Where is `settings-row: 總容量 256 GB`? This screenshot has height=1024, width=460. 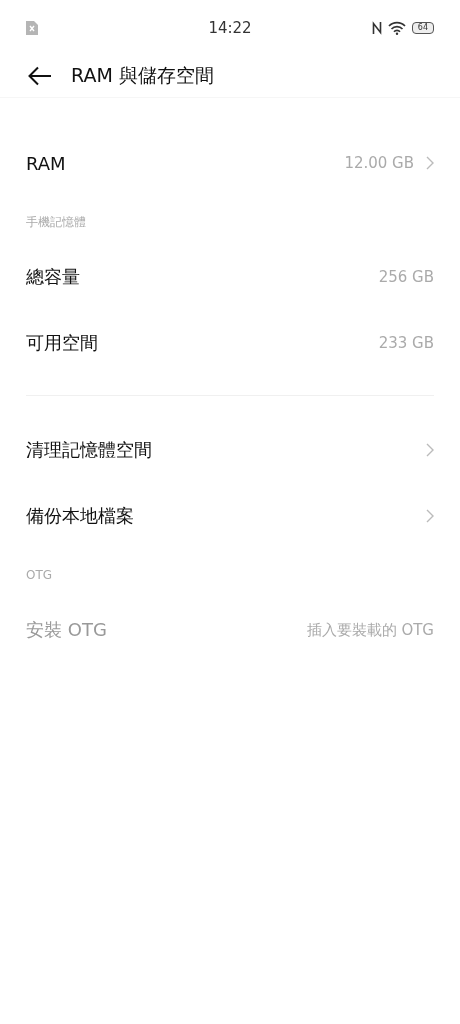
settings-row: 總容量 256 GB is located at coordinates (230, 277).